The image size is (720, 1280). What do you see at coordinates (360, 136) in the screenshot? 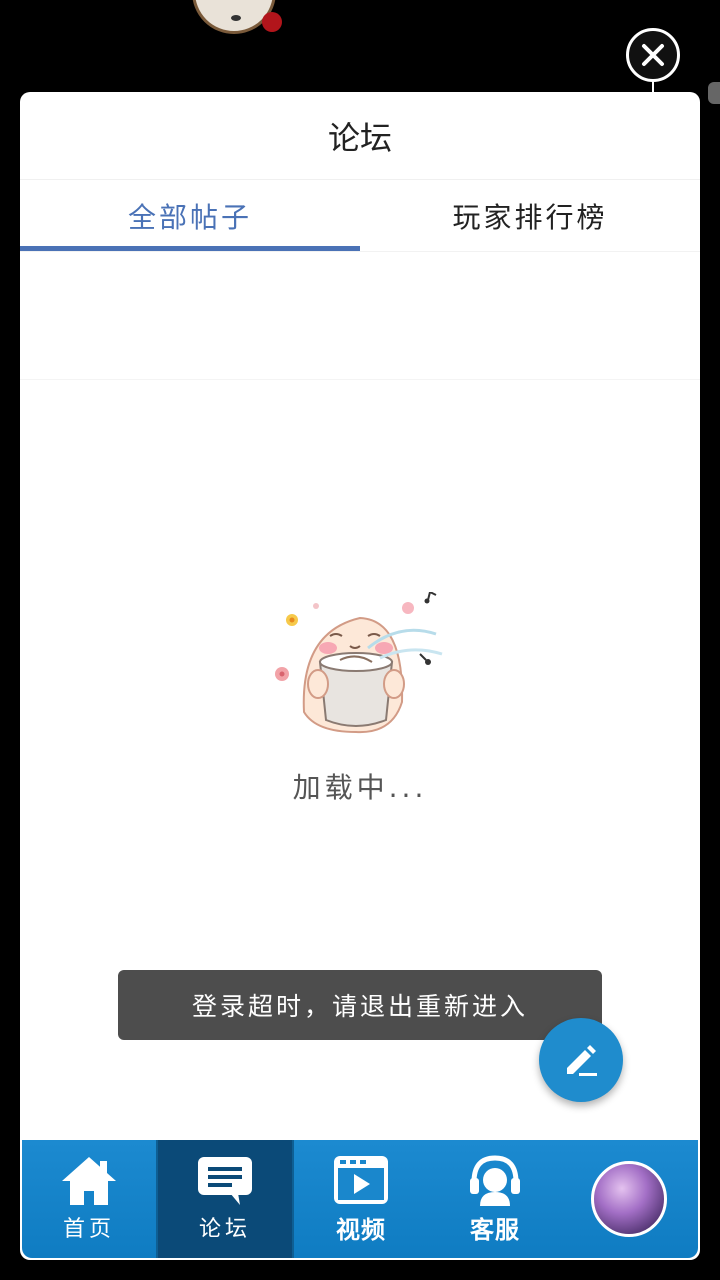
I see `page-title: 论坛` at bounding box center [360, 136].